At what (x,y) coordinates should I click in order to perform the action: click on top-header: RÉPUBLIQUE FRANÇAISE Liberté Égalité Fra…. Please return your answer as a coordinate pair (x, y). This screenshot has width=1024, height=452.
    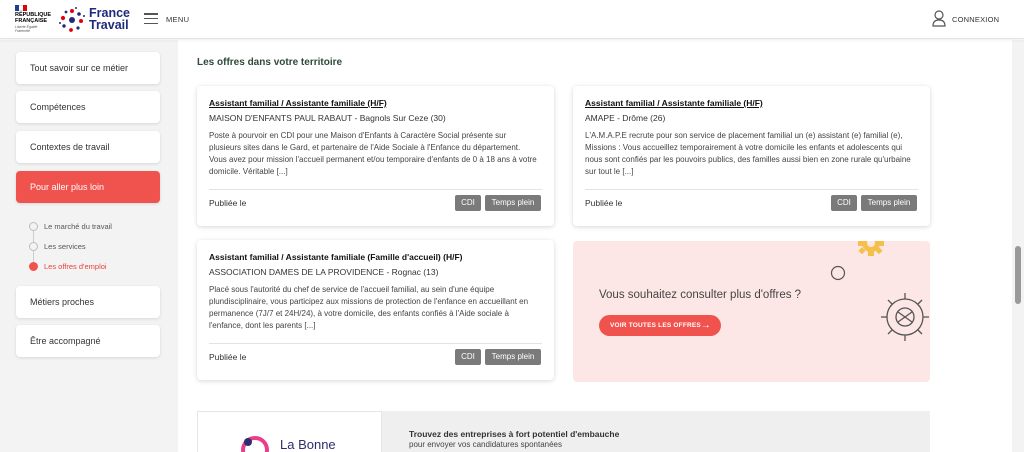
    Looking at the image, I should click on (512, 19).